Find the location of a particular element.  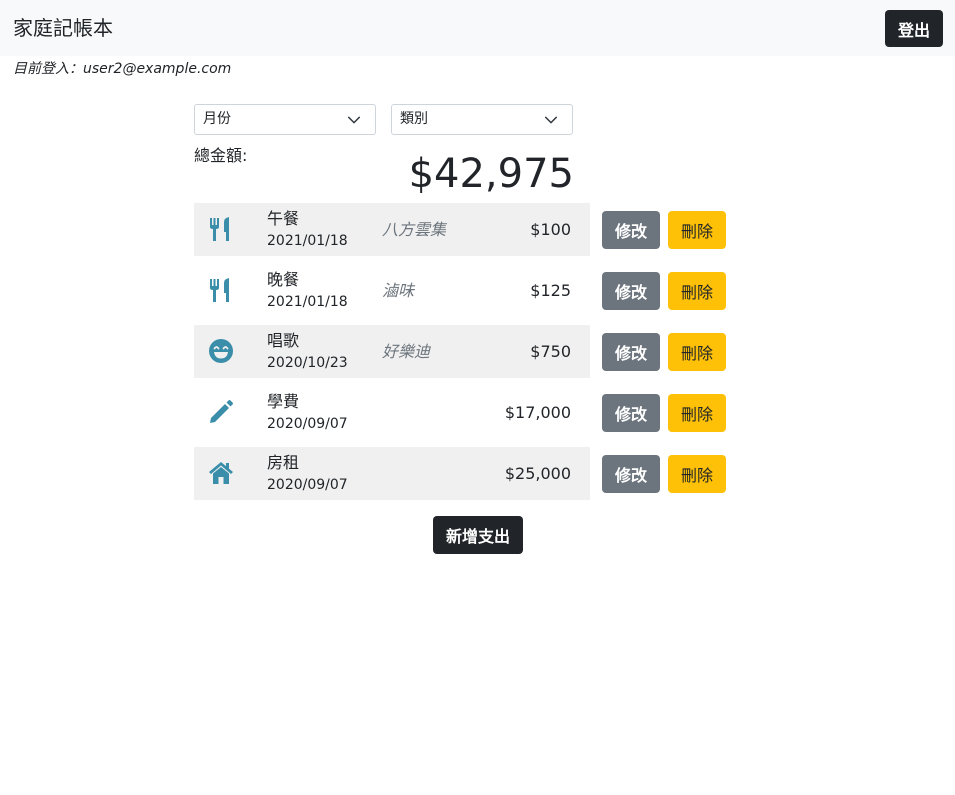

record-merchant: 滷味 is located at coordinates (398, 290).